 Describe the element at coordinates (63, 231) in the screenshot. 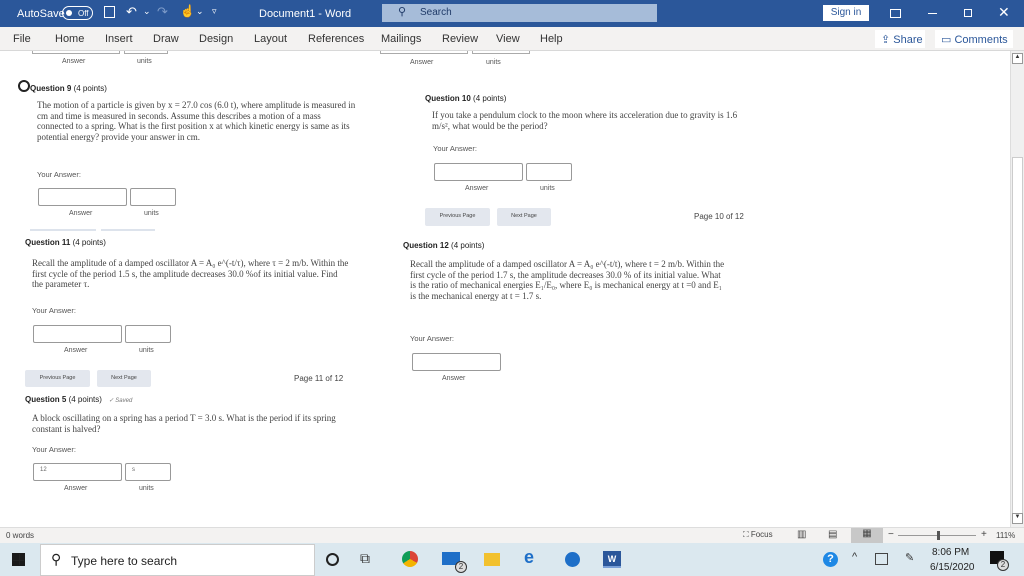

I see `divider` at that location.